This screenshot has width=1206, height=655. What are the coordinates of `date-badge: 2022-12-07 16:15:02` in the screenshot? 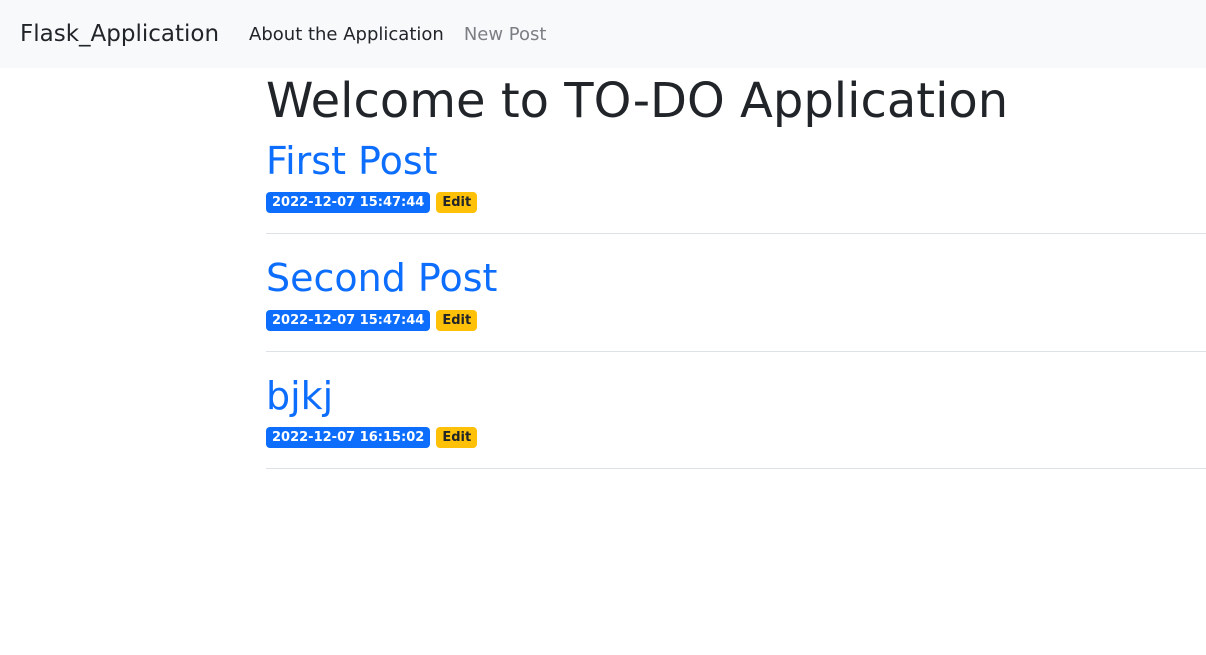 It's located at (348, 438).